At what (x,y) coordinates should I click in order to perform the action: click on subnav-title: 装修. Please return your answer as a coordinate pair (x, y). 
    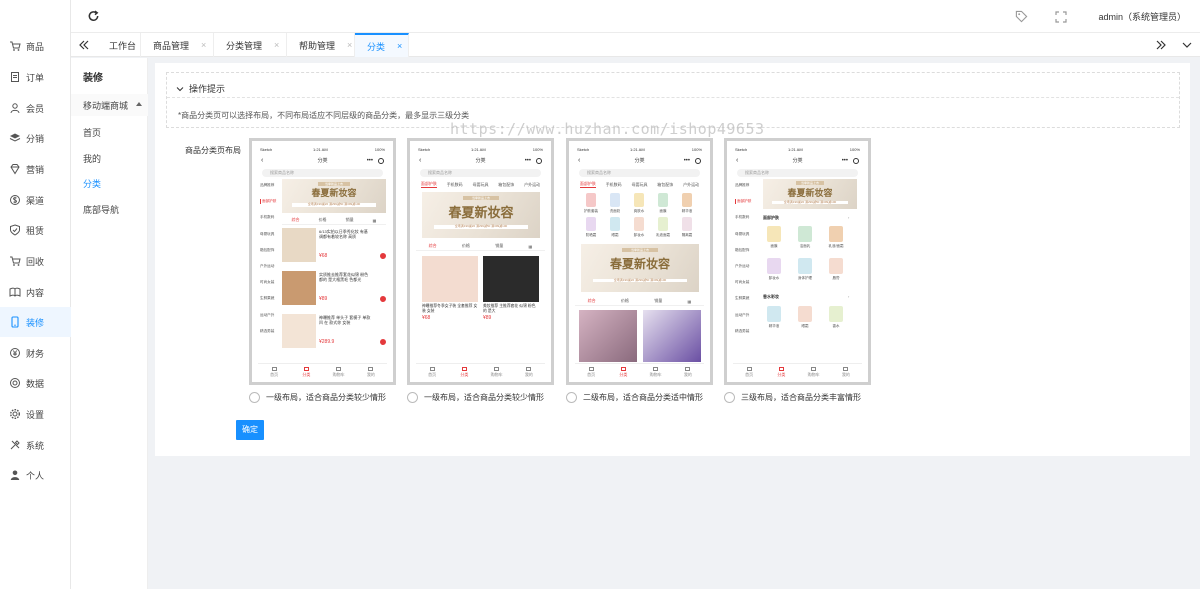
    Looking at the image, I should click on (93, 78).